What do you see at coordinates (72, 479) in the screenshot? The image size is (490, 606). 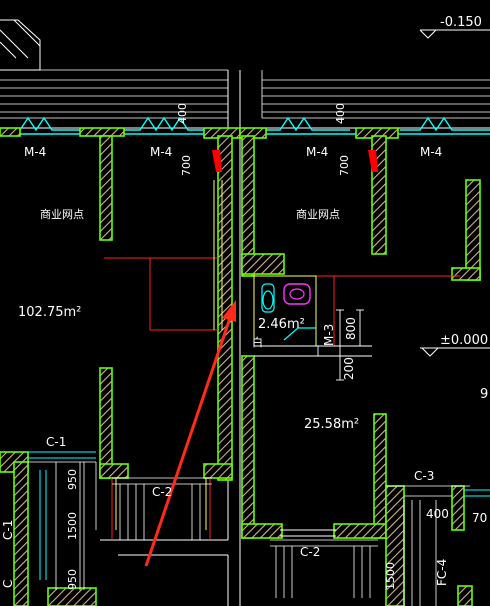 I see `dim-950-top: 950` at bounding box center [72, 479].